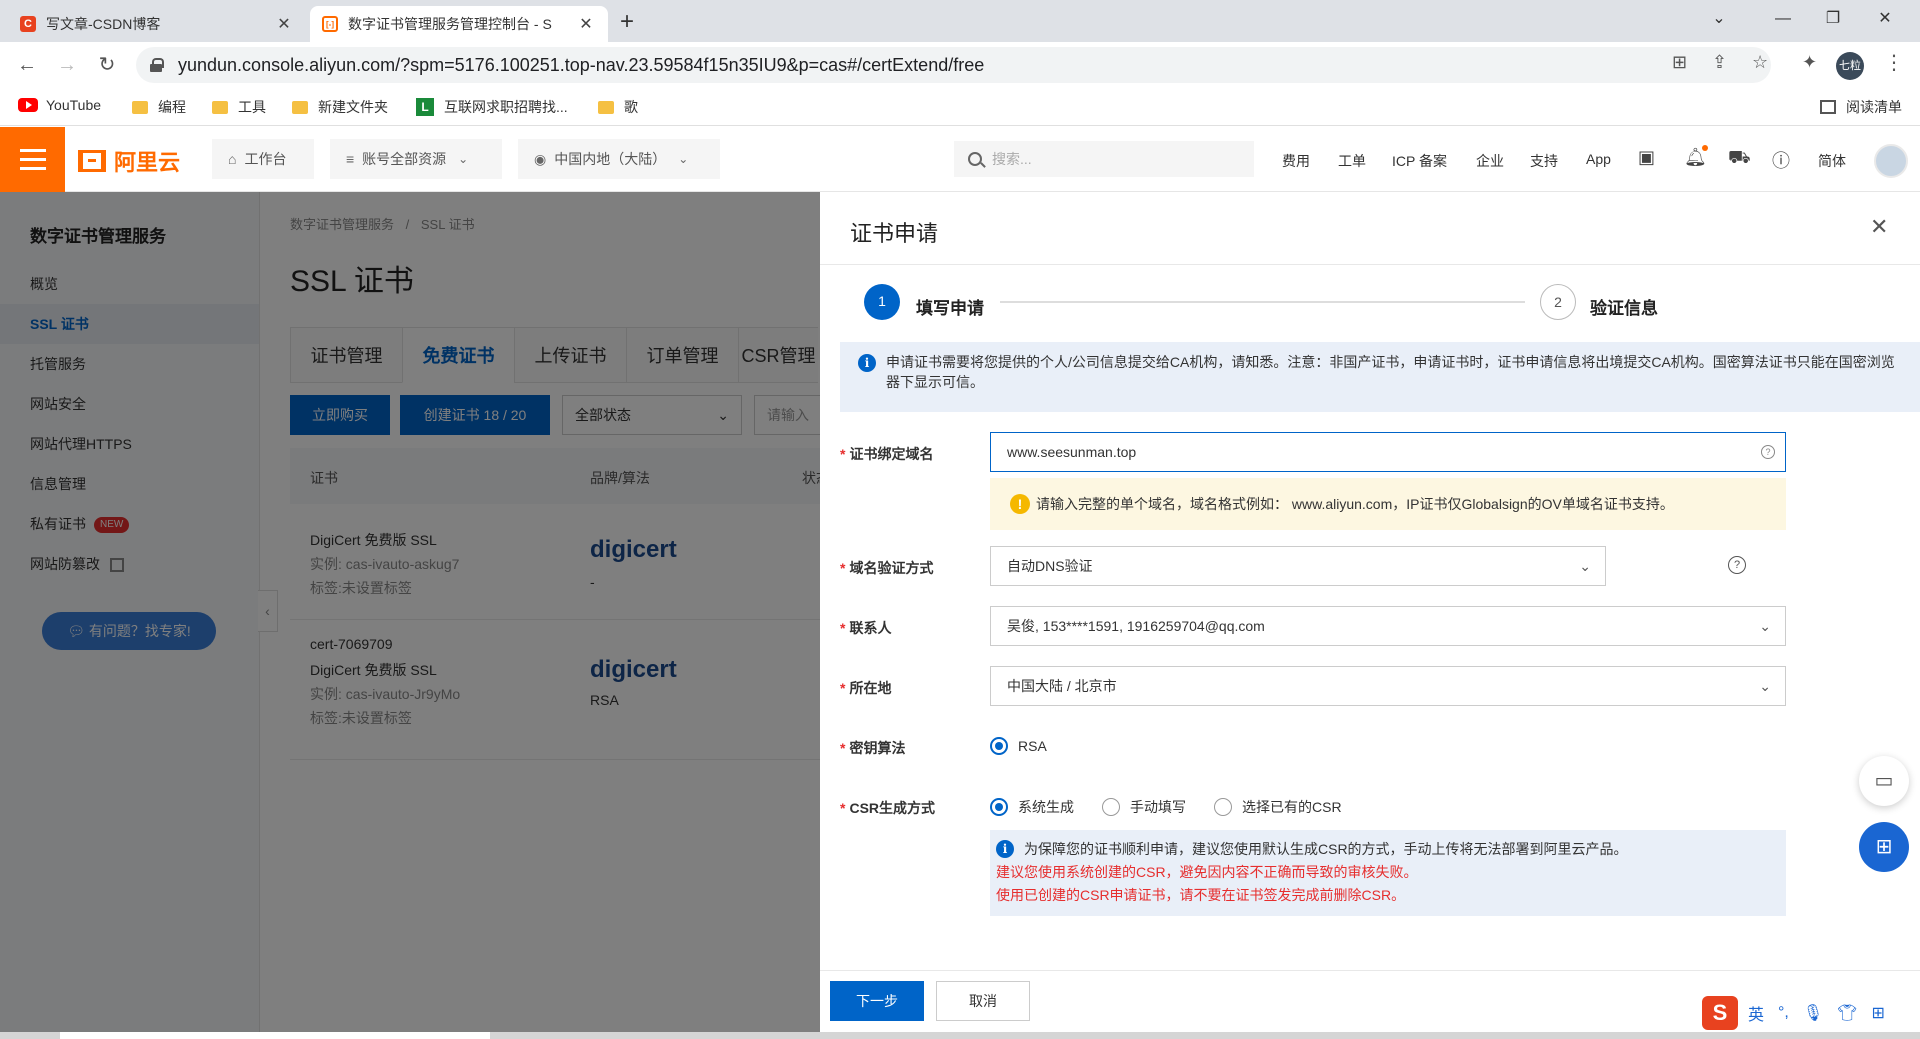 The image size is (1920, 1039). What do you see at coordinates (1783, 1013) in the screenshot?
I see `punctuation-icon: °,` at bounding box center [1783, 1013].